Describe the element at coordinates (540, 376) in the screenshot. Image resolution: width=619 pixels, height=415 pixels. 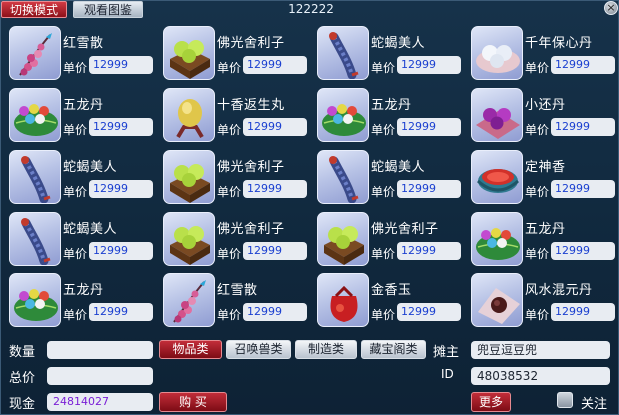
I see `id-field: 48038532` at that location.